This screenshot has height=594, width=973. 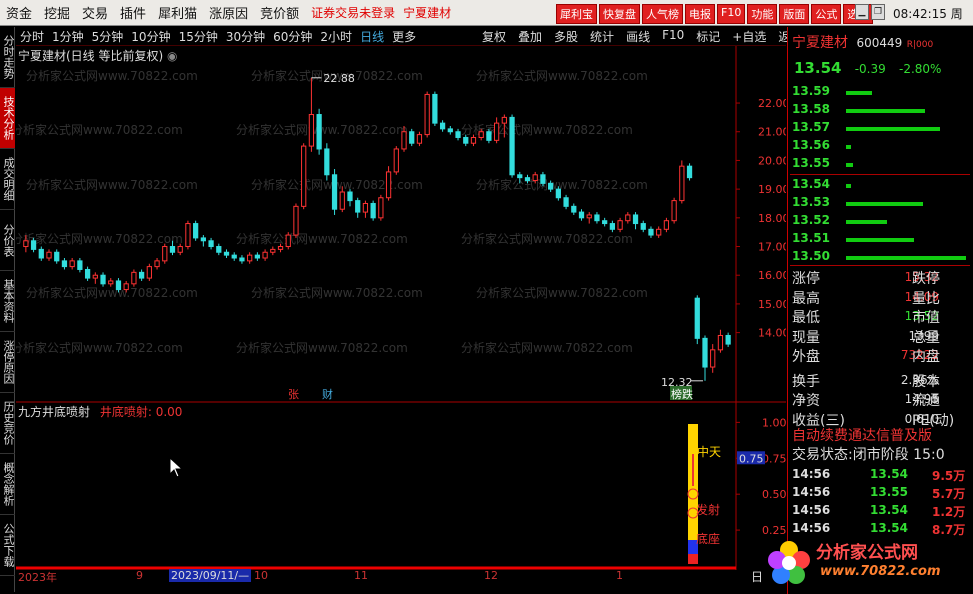 What do you see at coordinates (7, 179) in the screenshot?
I see `tab-chengjiao: 成交明细` at bounding box center [7, 179].